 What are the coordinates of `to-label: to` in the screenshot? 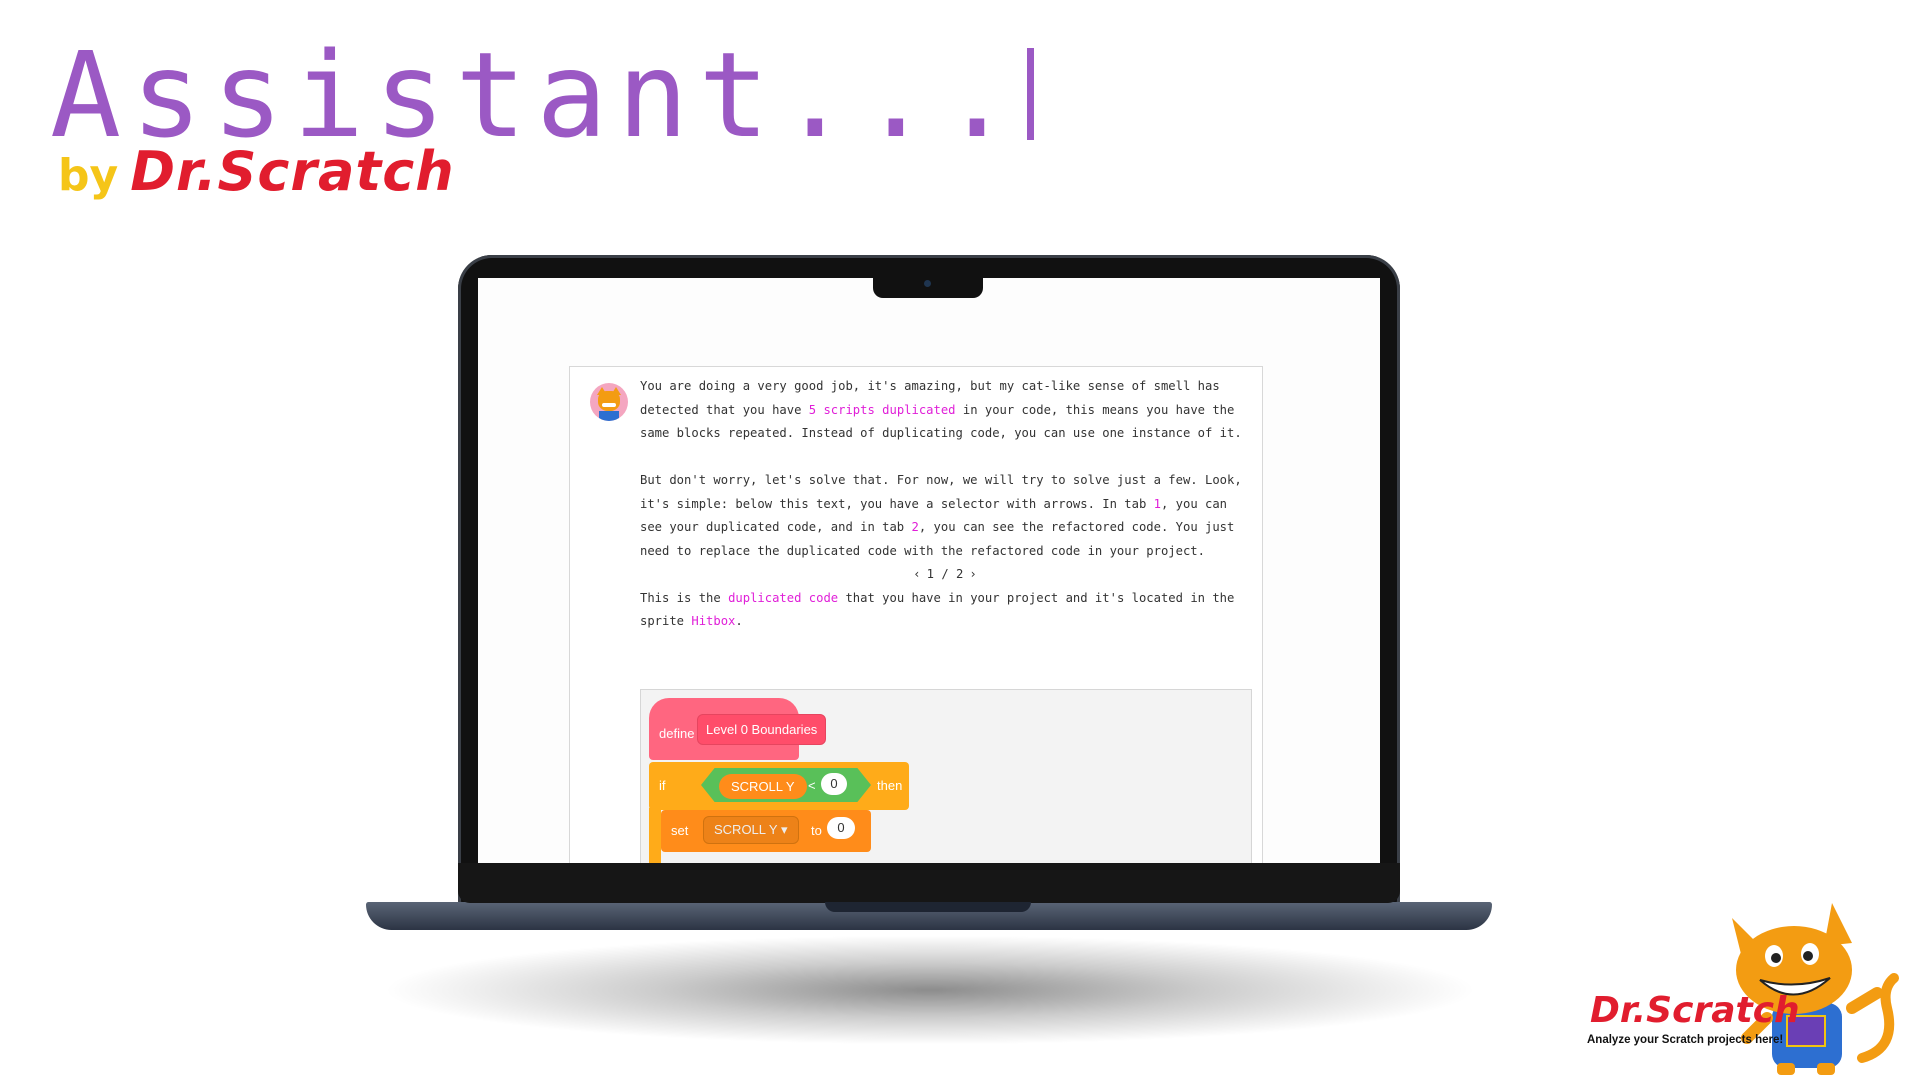 It's located at (816, 830).